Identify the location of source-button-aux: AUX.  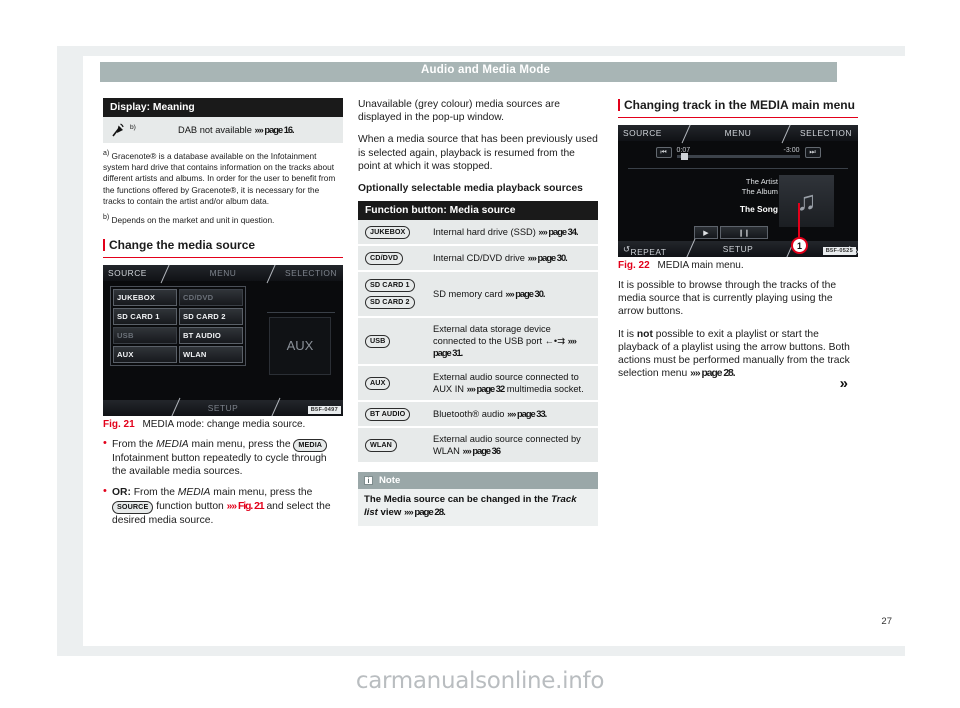
(145, 354).